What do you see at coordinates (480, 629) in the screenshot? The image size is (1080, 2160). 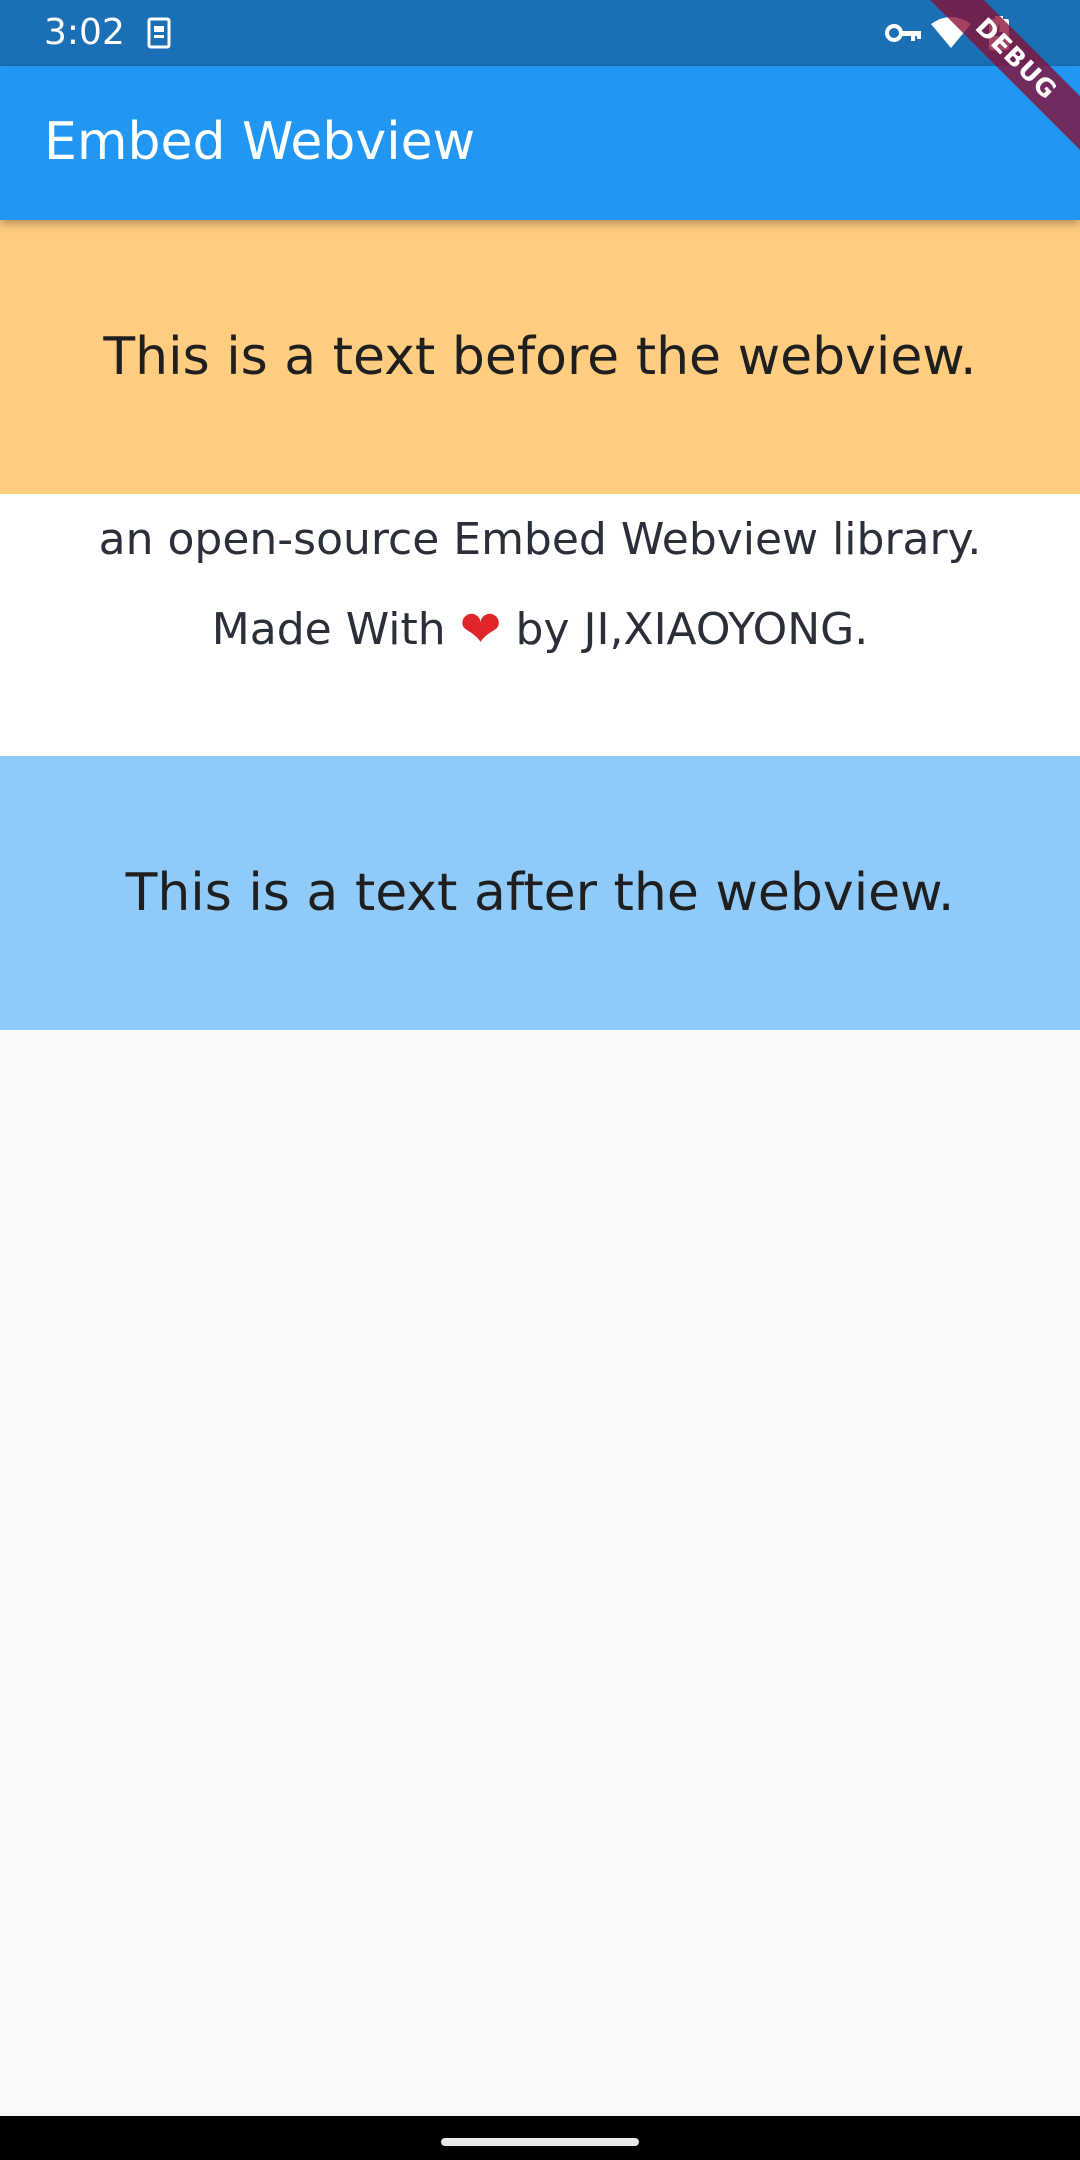 I see `heart-icon: ❤` at bounding box center [480, 629].